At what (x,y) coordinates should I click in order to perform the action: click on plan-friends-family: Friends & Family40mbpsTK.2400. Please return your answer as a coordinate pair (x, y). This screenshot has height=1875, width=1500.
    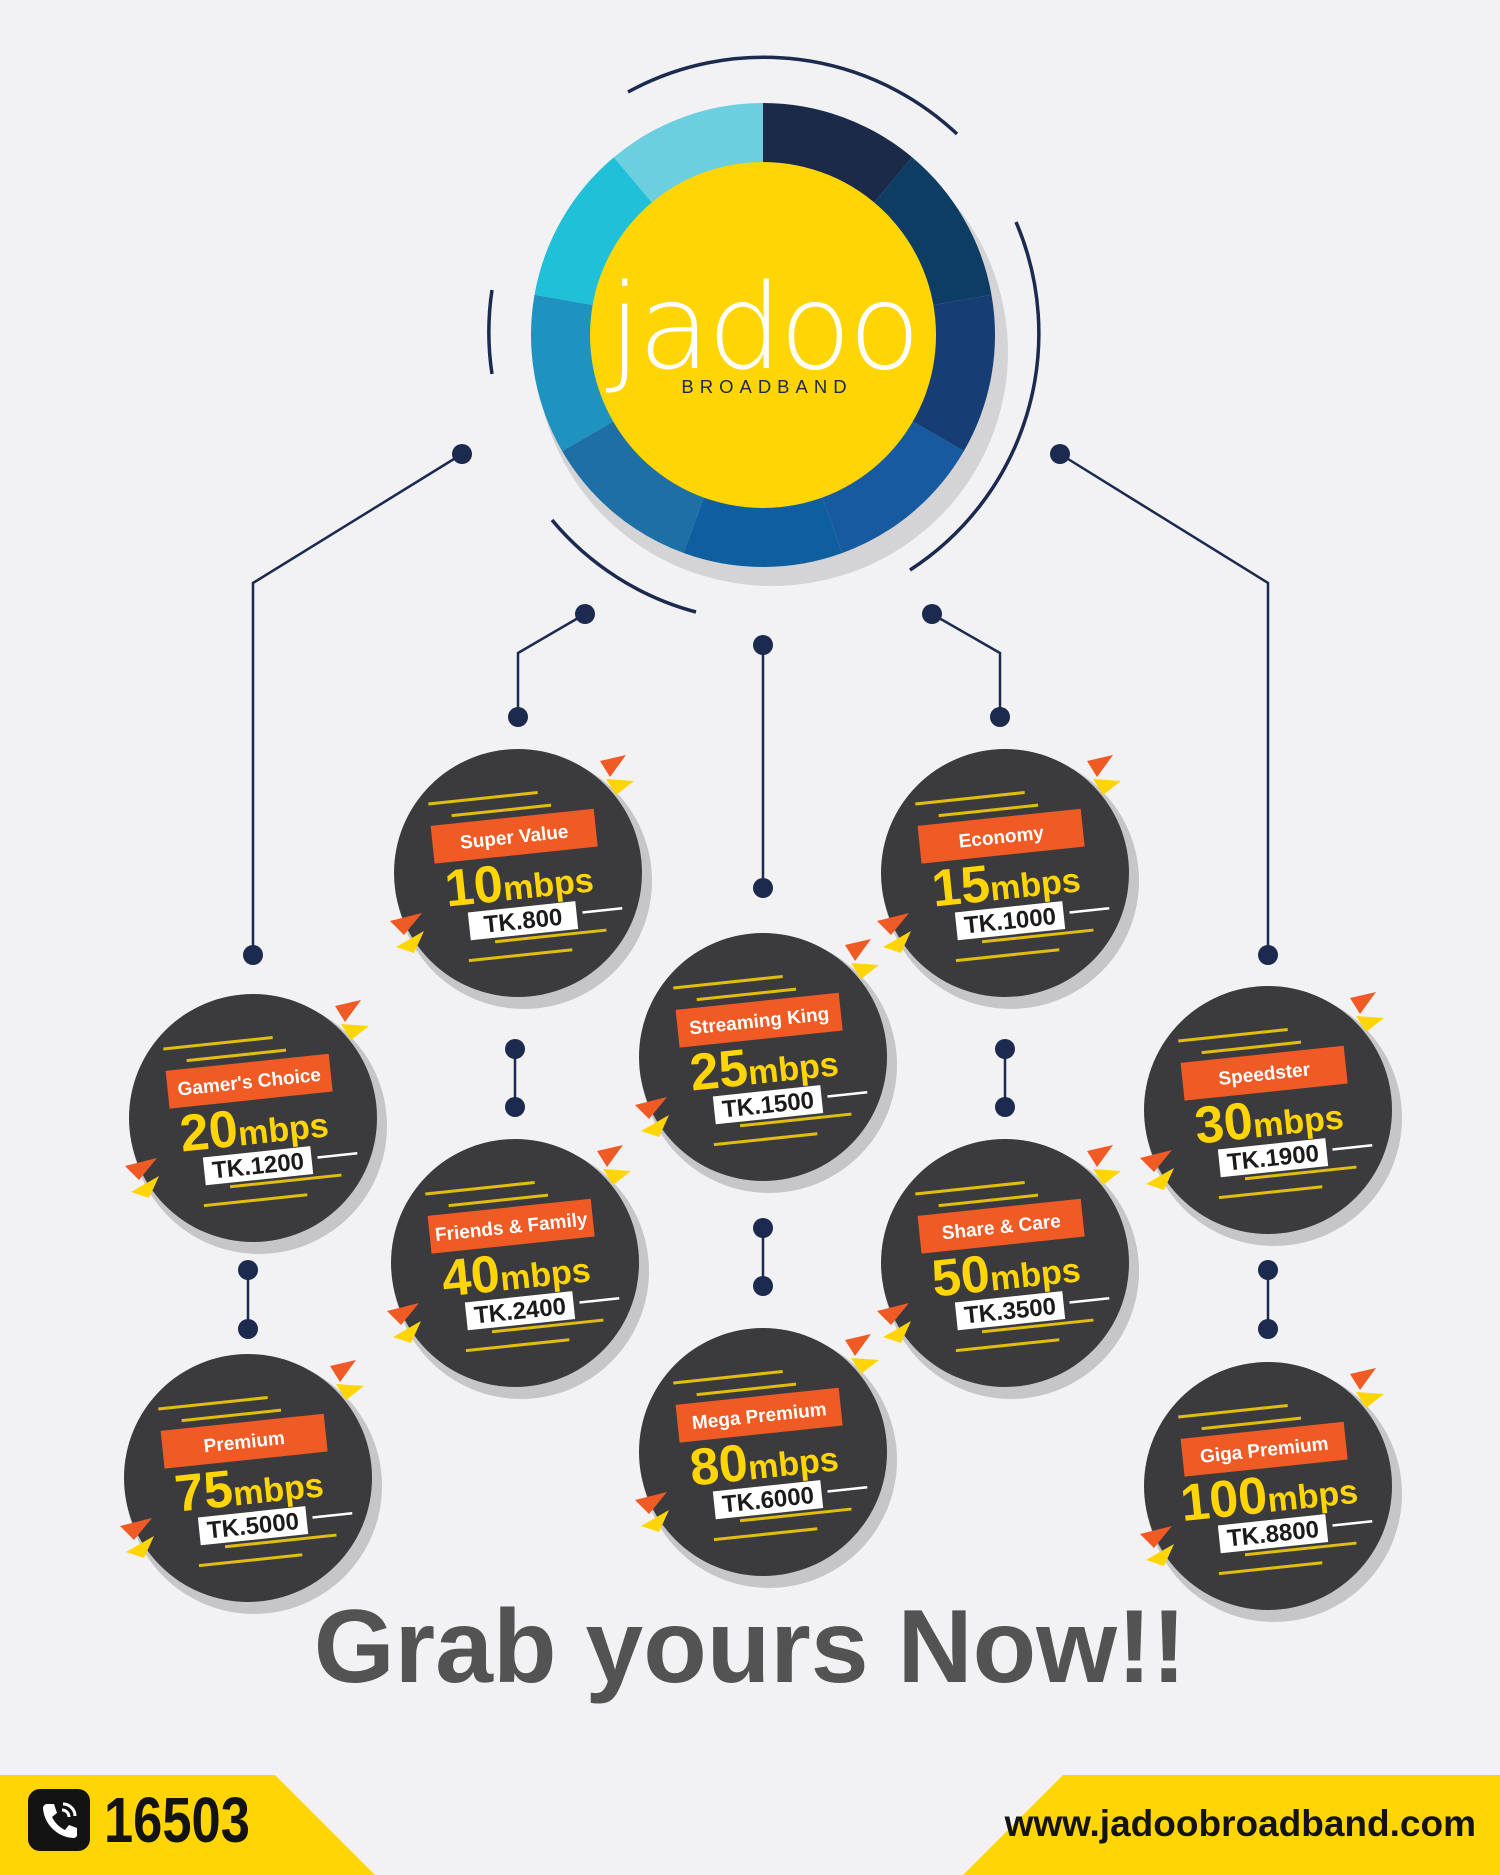
    Looking at the image, I should click on (518, 1269).